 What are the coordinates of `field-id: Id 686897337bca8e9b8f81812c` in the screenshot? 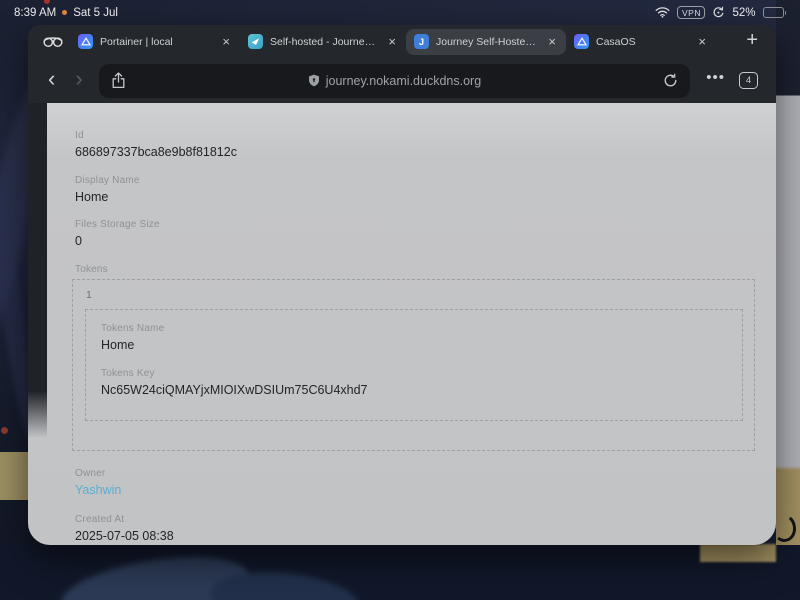 It's located at (156, 144).